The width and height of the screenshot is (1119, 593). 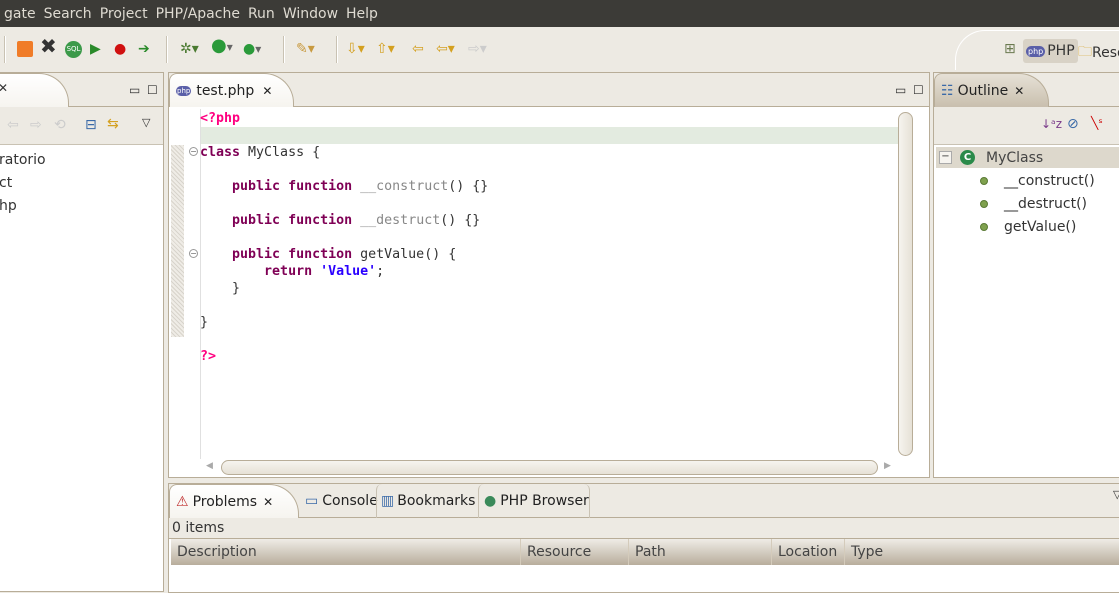 What do you see at coordinates (967, 157) in the screenshot?
I see `class-icon: C` at bounding box center [967, 157].